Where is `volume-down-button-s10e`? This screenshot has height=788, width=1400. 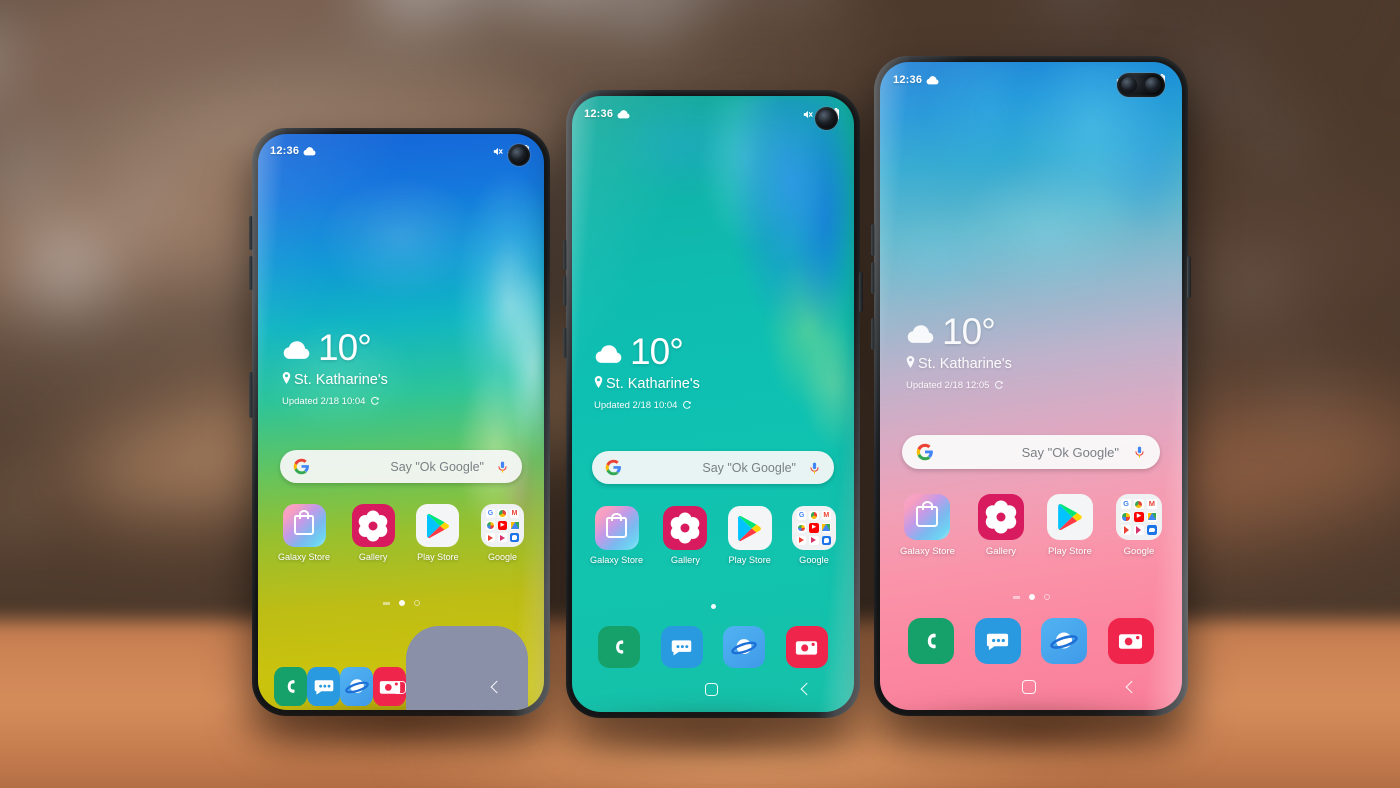 volume-down-button-s10e is located at coordinates (251, 273).